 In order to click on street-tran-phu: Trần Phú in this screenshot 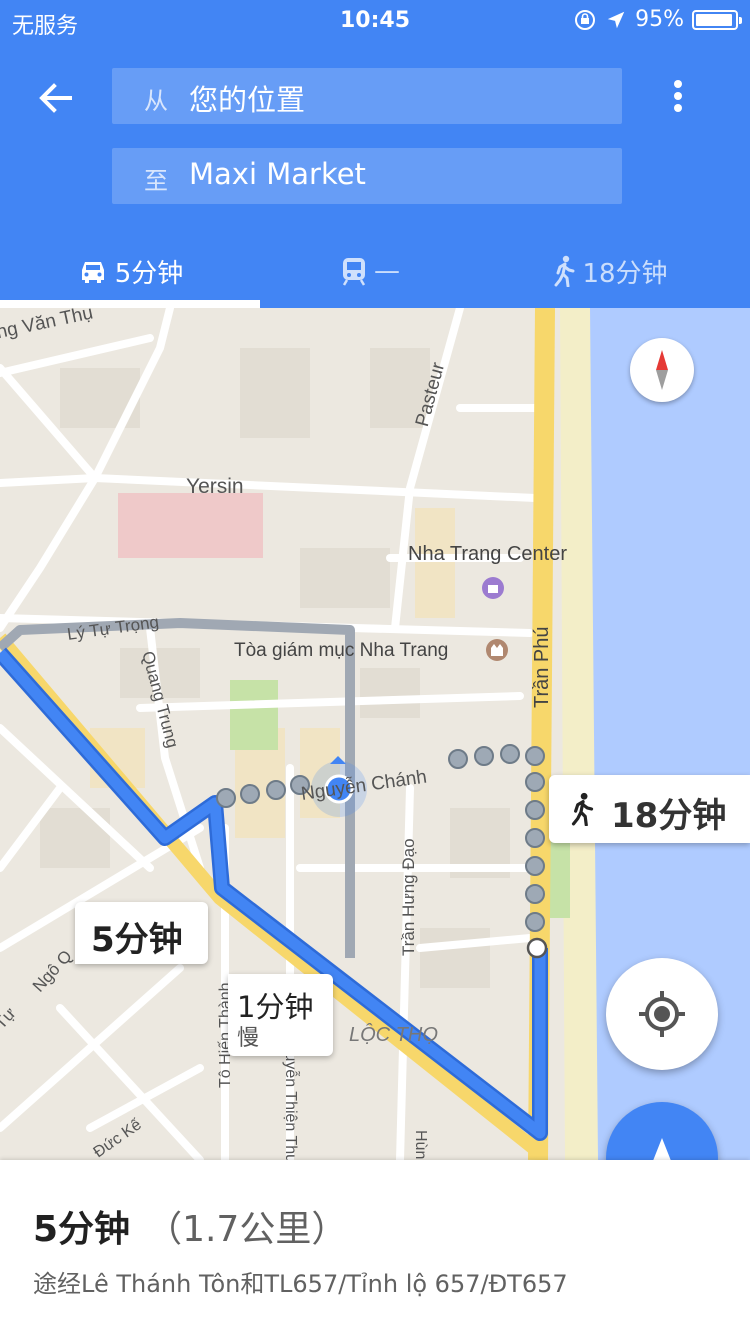, I will do `click(542, 667)`.